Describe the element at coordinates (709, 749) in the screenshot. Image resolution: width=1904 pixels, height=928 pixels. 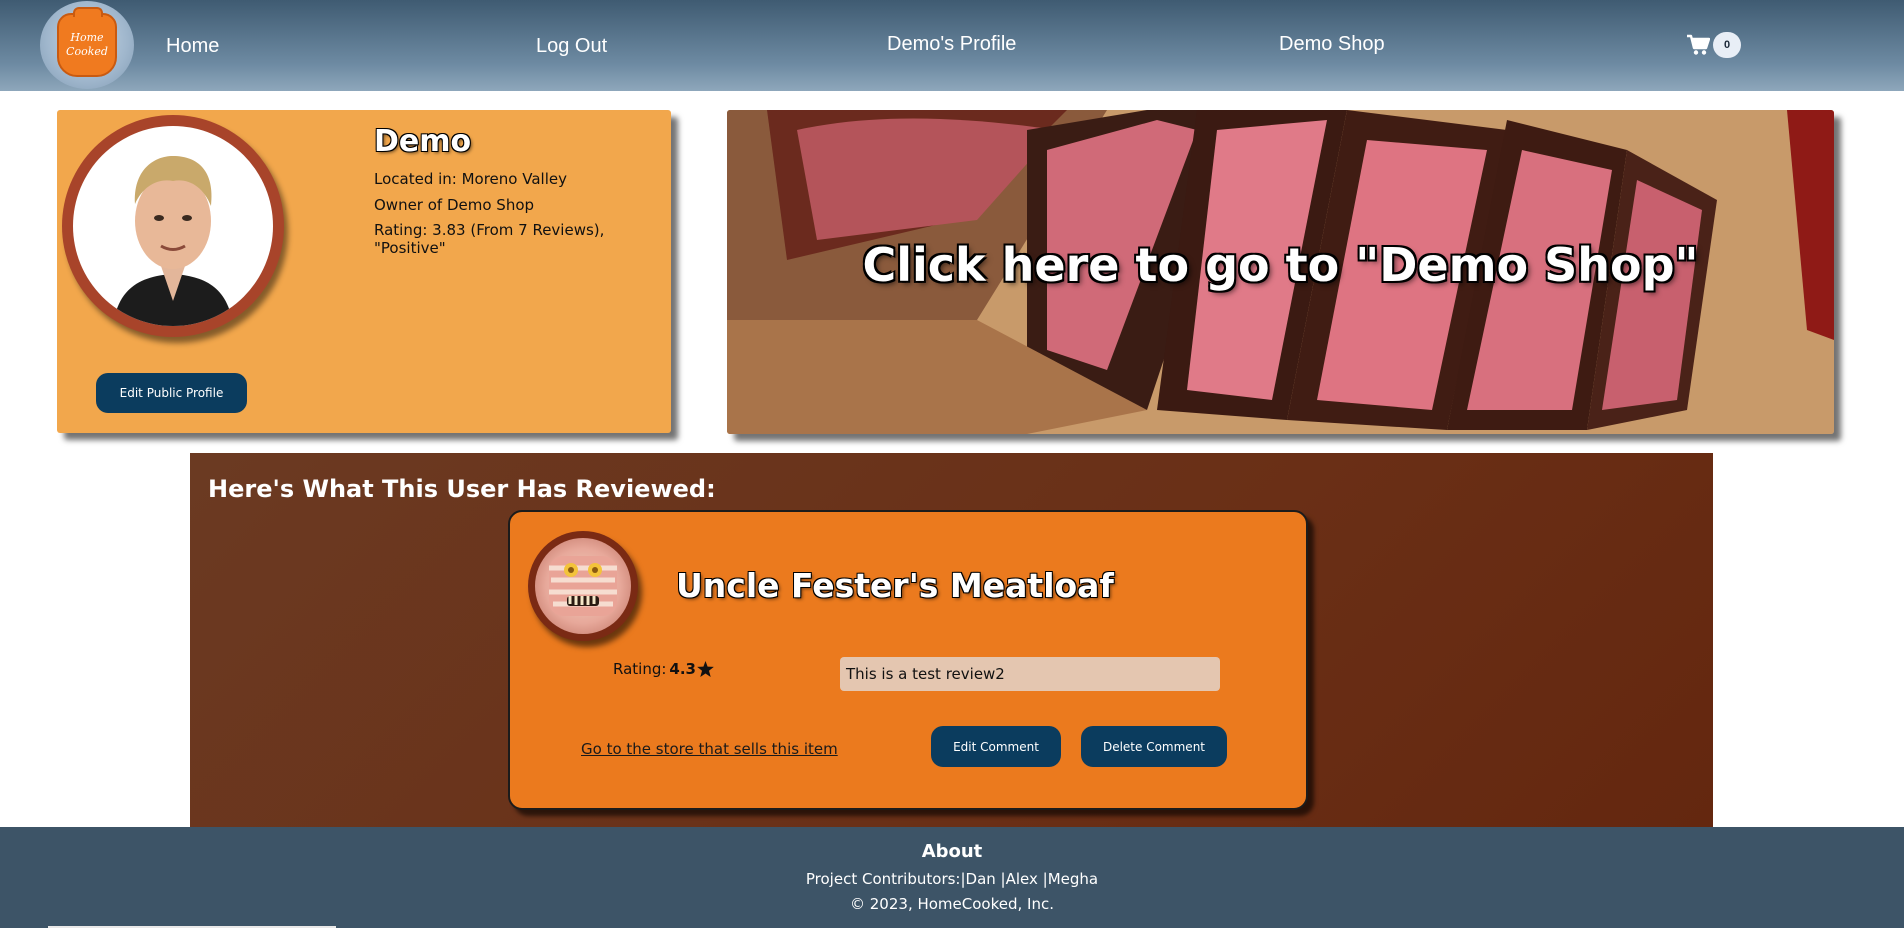
I see `go-to-store-link: Go to the store that sells this item` at that location.